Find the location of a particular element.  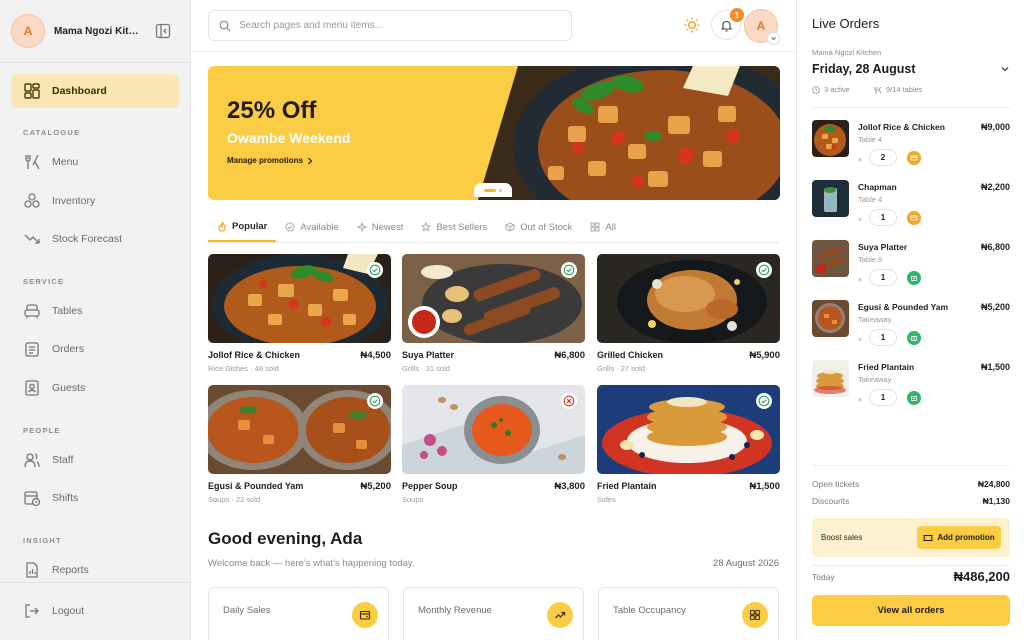

logout-button: Logout is located at coordinates (95, 611).